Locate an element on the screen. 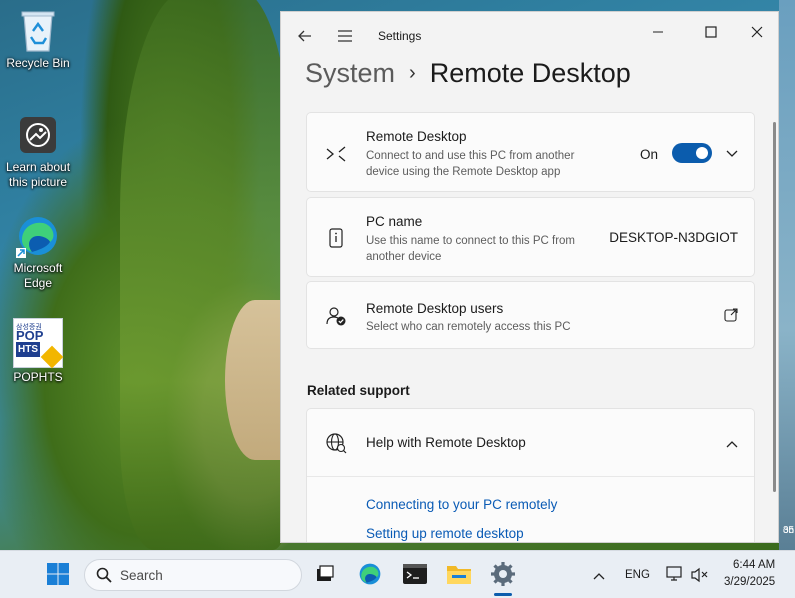 Image resolution: width=795 pixels, height=598 pixels. desktop-icon-pophts: 삼성증권 POP HTS POPHTS is located at coordinates (38, 351).